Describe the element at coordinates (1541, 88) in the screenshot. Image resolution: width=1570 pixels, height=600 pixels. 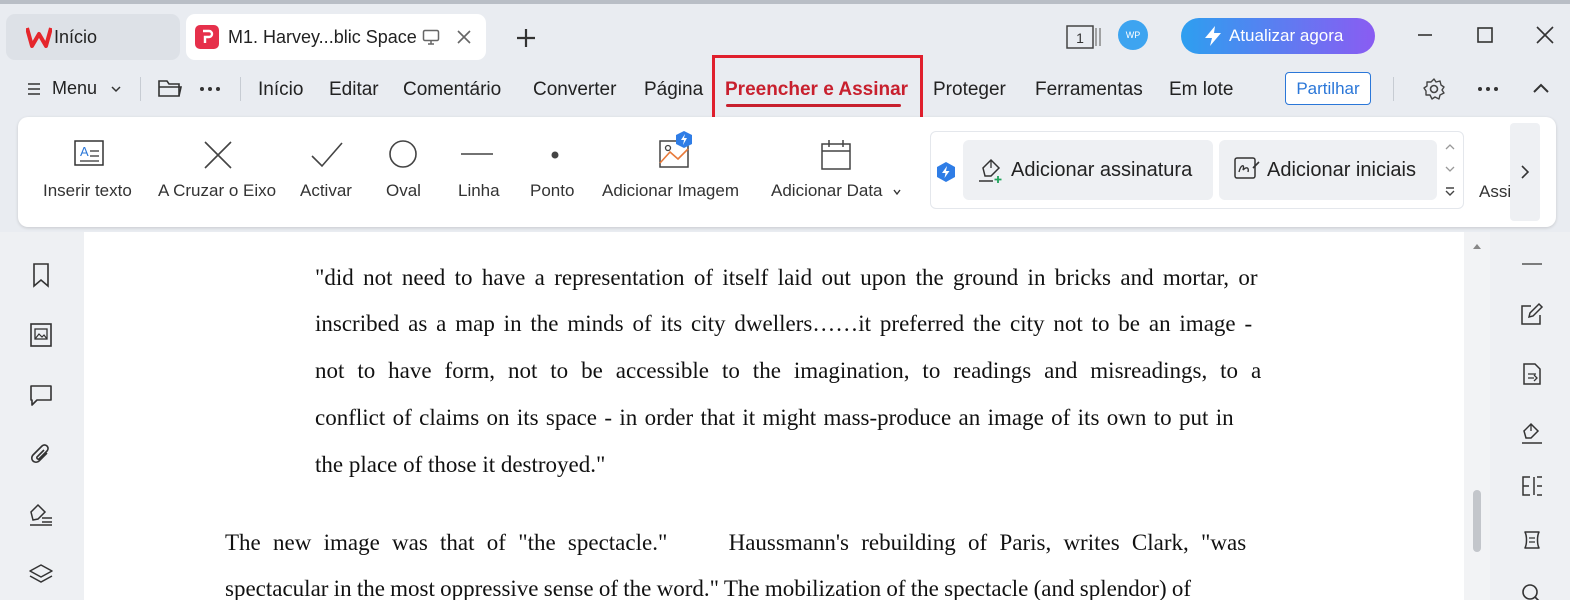
I see `collapse-ribbon-icon` at that location.